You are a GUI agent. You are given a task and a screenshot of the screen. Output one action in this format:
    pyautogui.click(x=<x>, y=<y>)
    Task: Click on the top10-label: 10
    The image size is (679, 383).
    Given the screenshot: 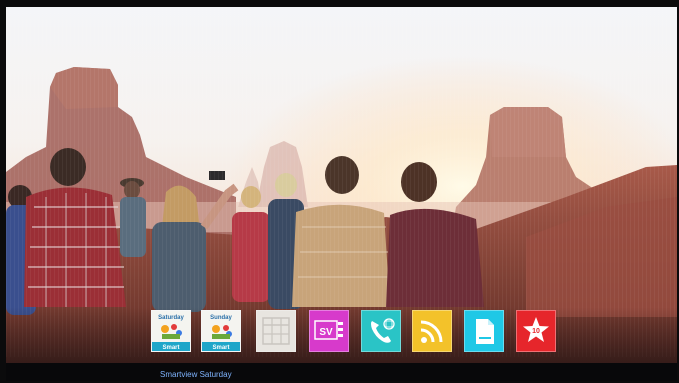 What is the action you would take?
    pyautogui.click(x=536, y=331)
    